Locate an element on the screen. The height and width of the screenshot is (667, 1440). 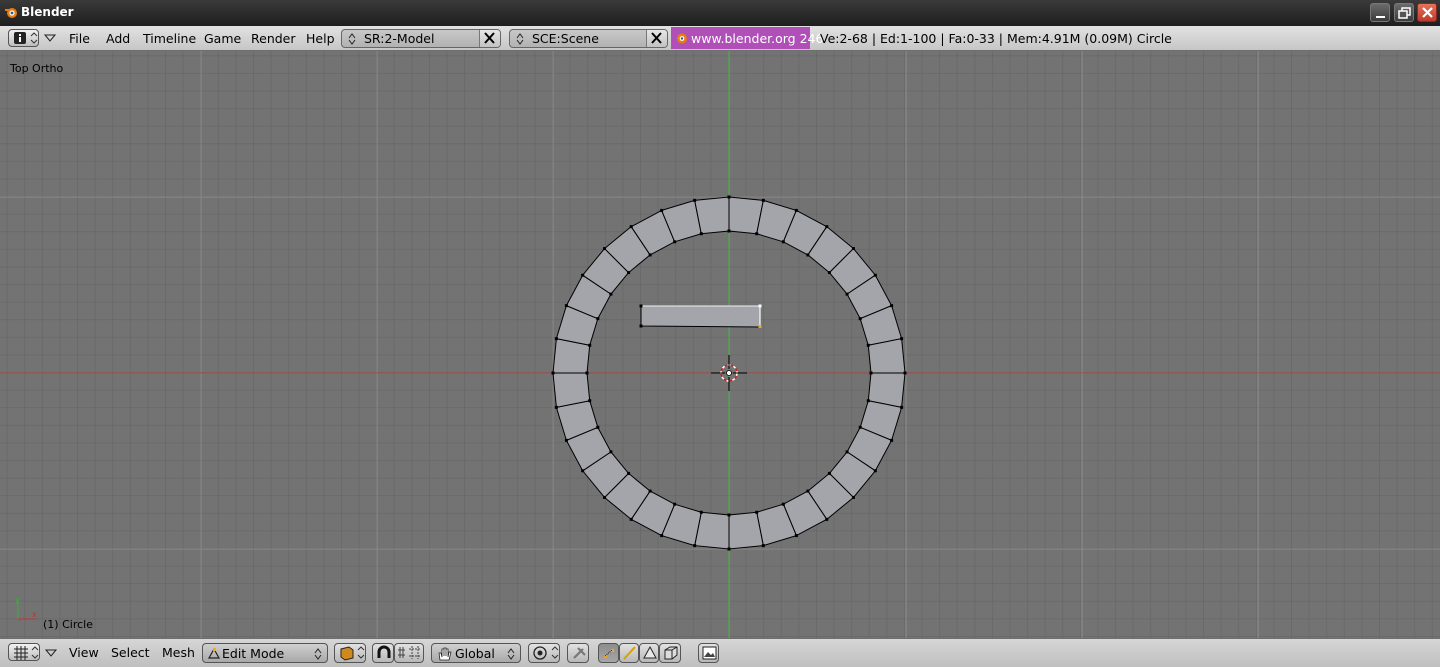
menu-add: Add is located at coordinates (118, 38).